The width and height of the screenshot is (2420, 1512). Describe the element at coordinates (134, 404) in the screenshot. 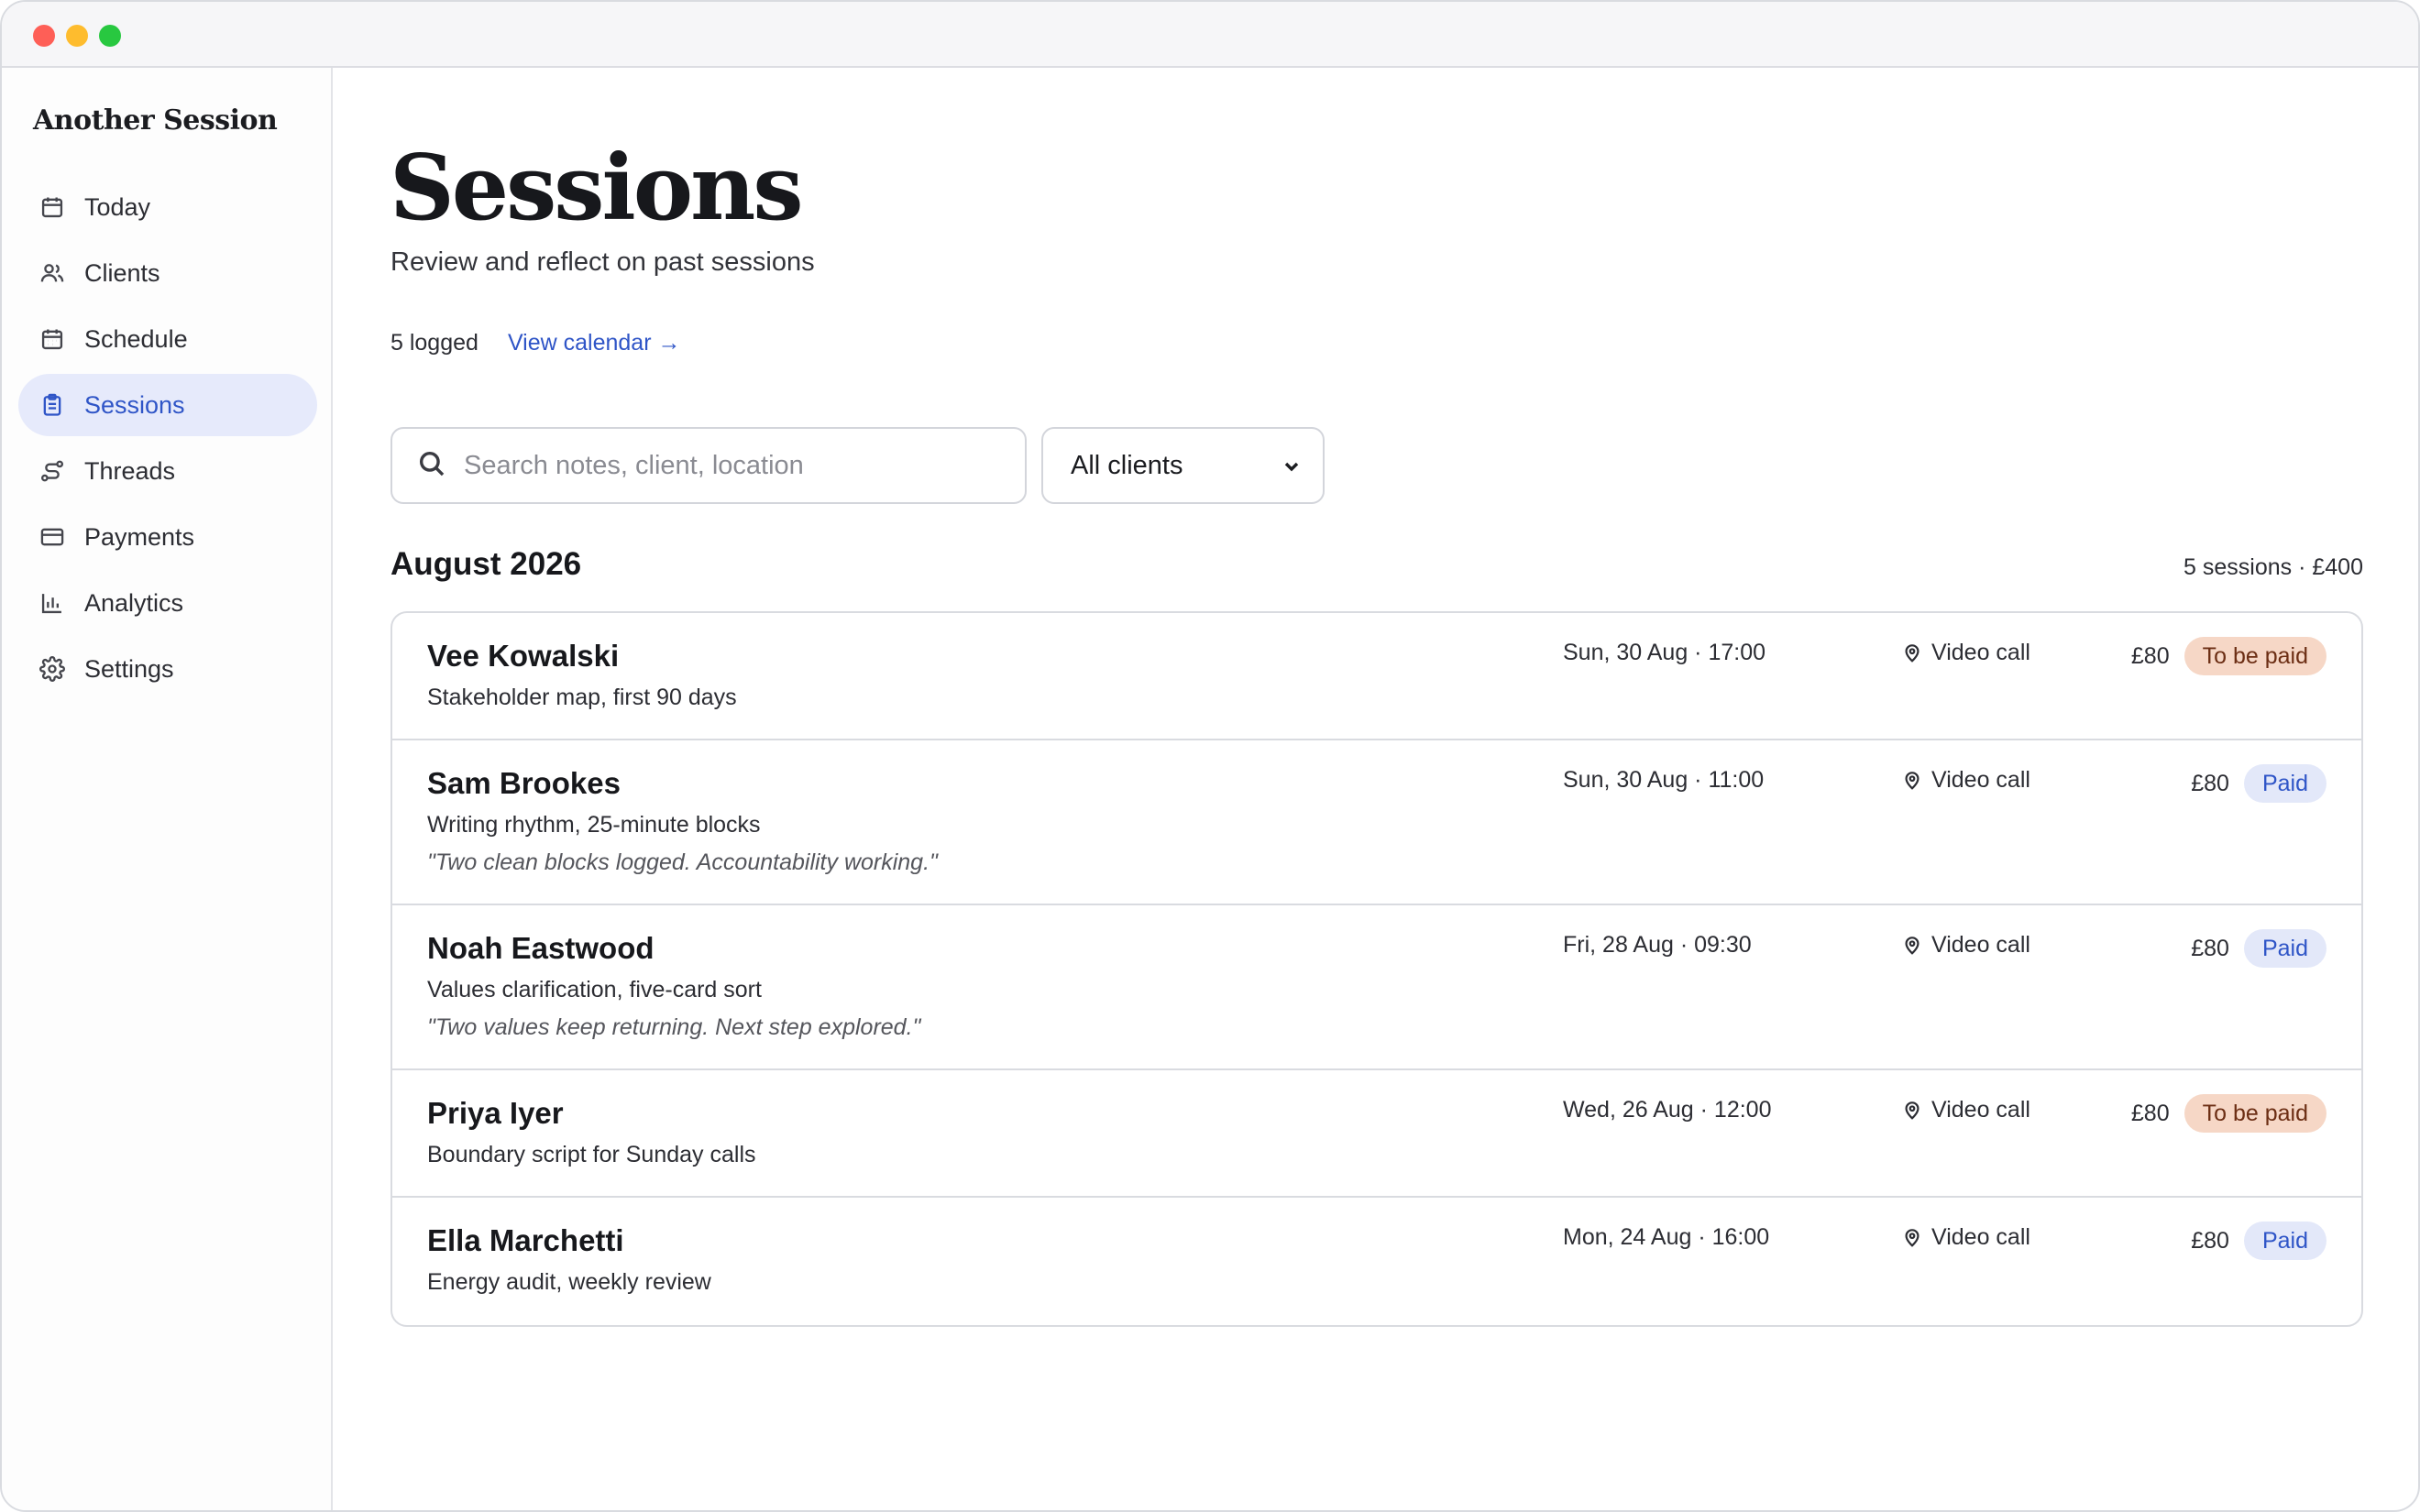

I see `sidebar-item-label: Sessions` at that location.